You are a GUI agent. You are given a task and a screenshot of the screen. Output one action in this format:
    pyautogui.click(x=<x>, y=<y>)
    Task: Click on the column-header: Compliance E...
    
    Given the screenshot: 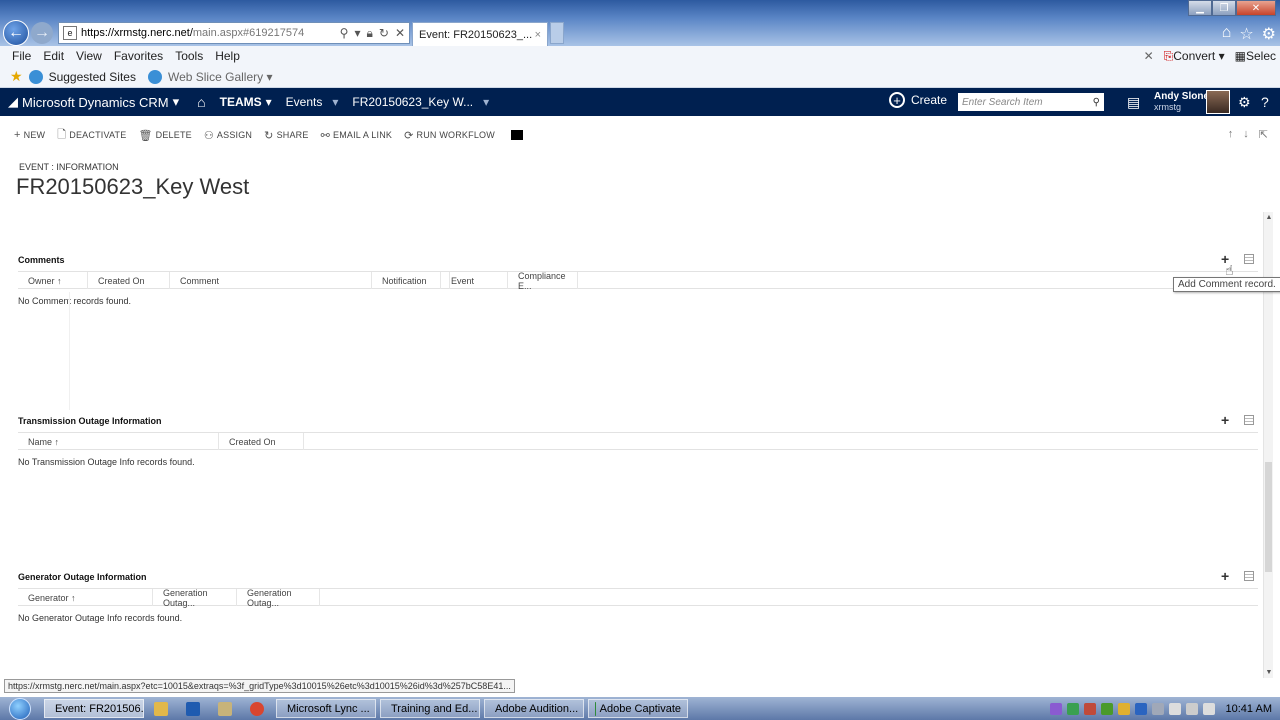 What is the action you would take?
    pyautogui.click(x=543, y=281)
    